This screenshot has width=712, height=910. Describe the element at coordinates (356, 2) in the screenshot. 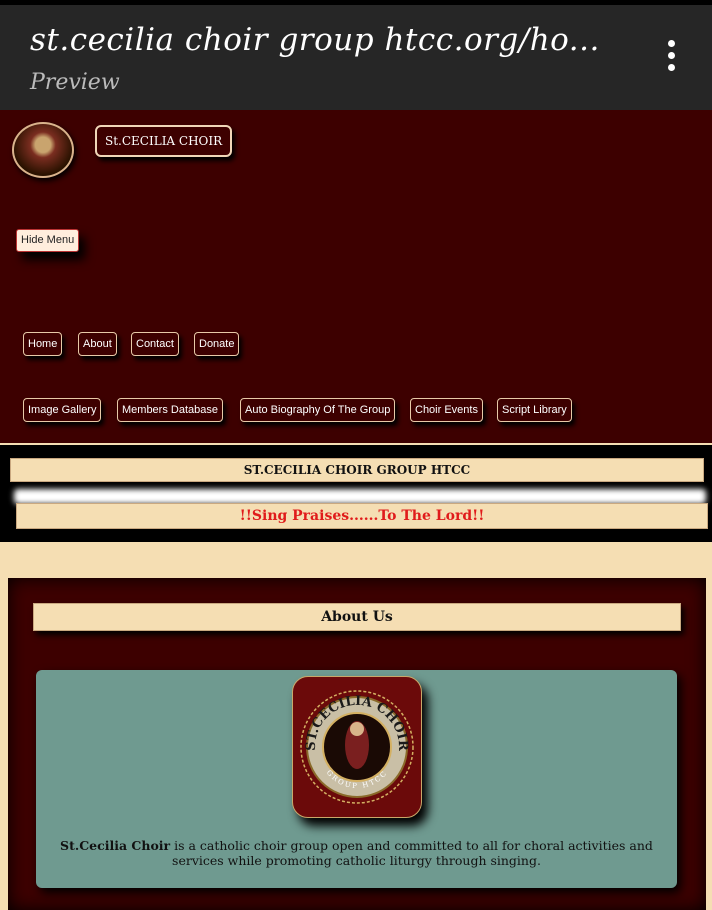

I see `status-bar-edge` at that location.